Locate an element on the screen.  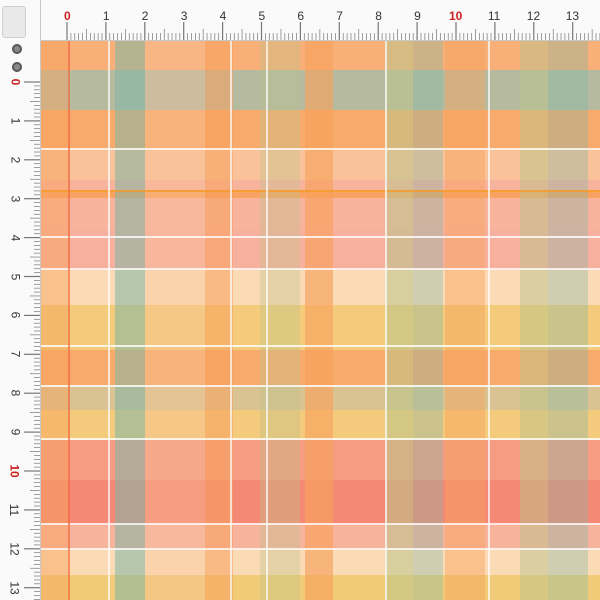
top-ruler-label: 6 is located at coordinates (301, 16).